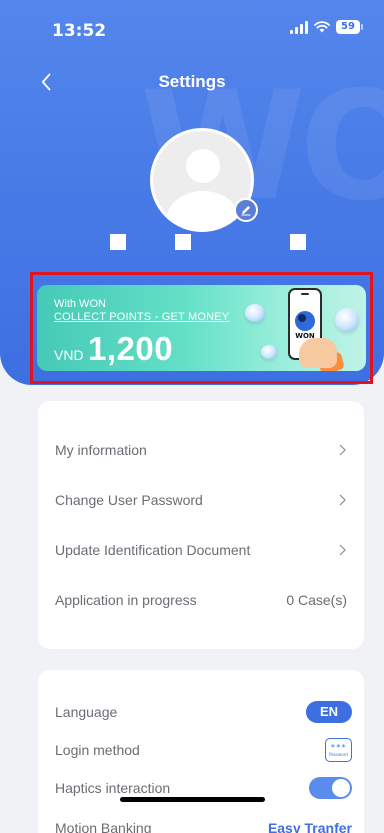 The image size is (384, 833). I want to click on setting-label: Language, so click(86, 712).